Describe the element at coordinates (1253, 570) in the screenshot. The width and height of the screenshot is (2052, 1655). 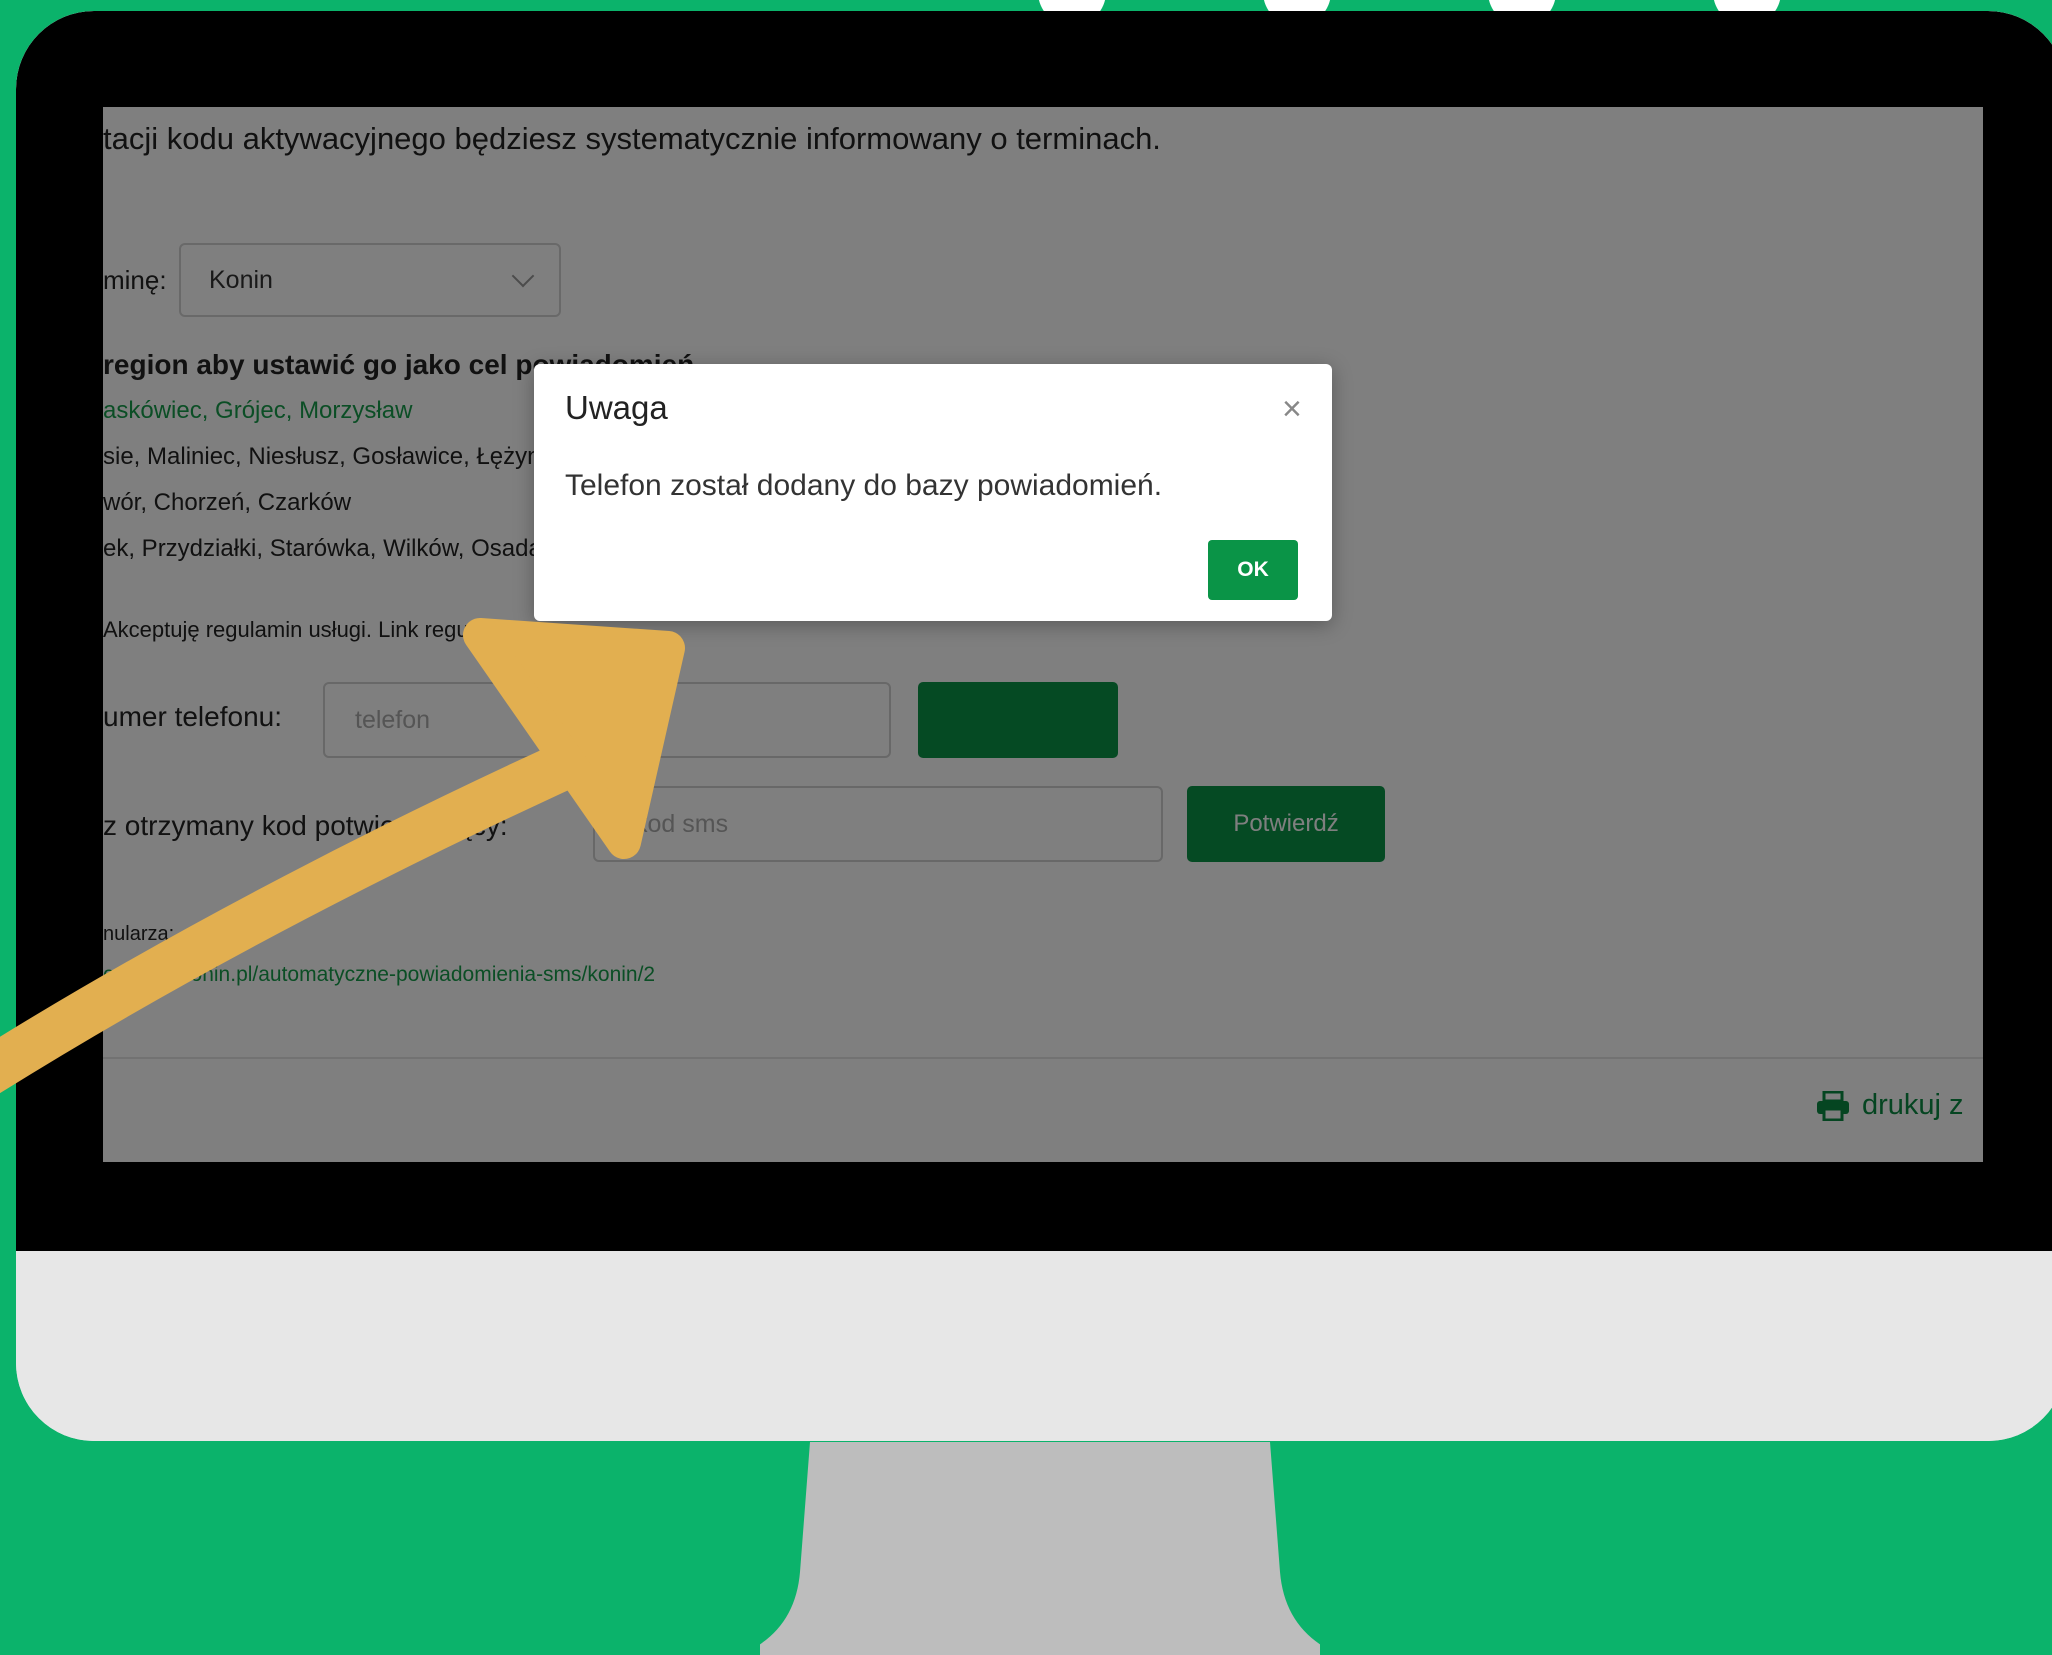
I see `ok-button: OK` at that location.